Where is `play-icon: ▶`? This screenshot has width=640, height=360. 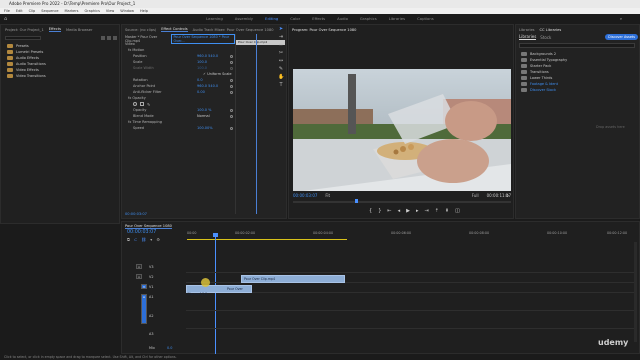
play-icon: ▶ is located at coordinates (408, 211).